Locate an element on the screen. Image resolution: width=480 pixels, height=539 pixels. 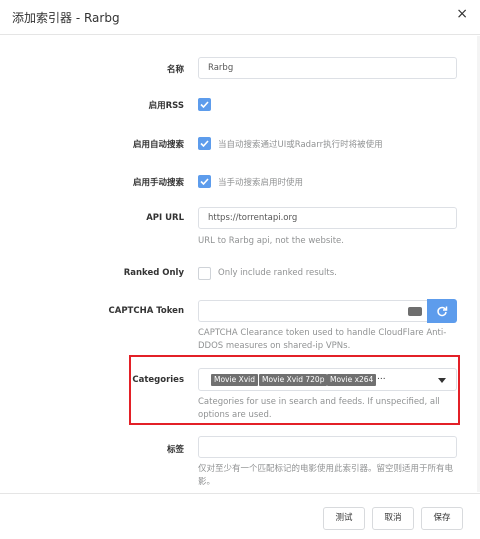
name-input: Rarbg is located at coordinates (327, 68).